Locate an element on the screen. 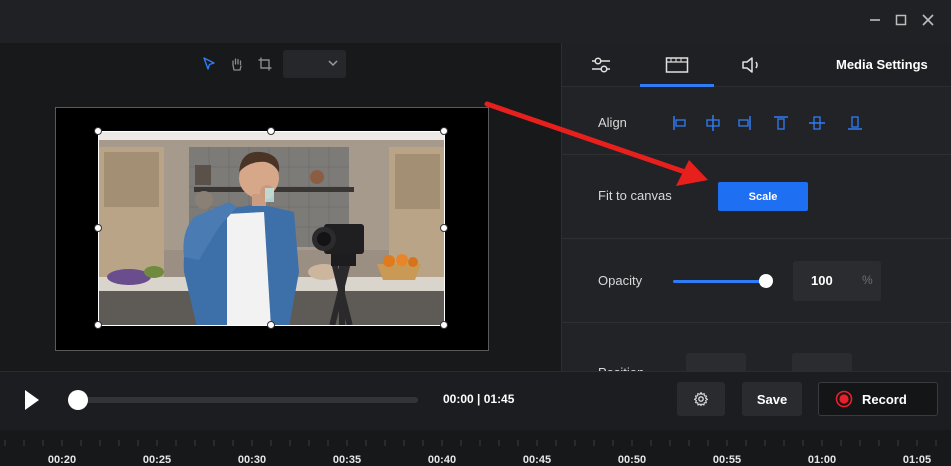  hand-icon is located at coordinates (237, 64).